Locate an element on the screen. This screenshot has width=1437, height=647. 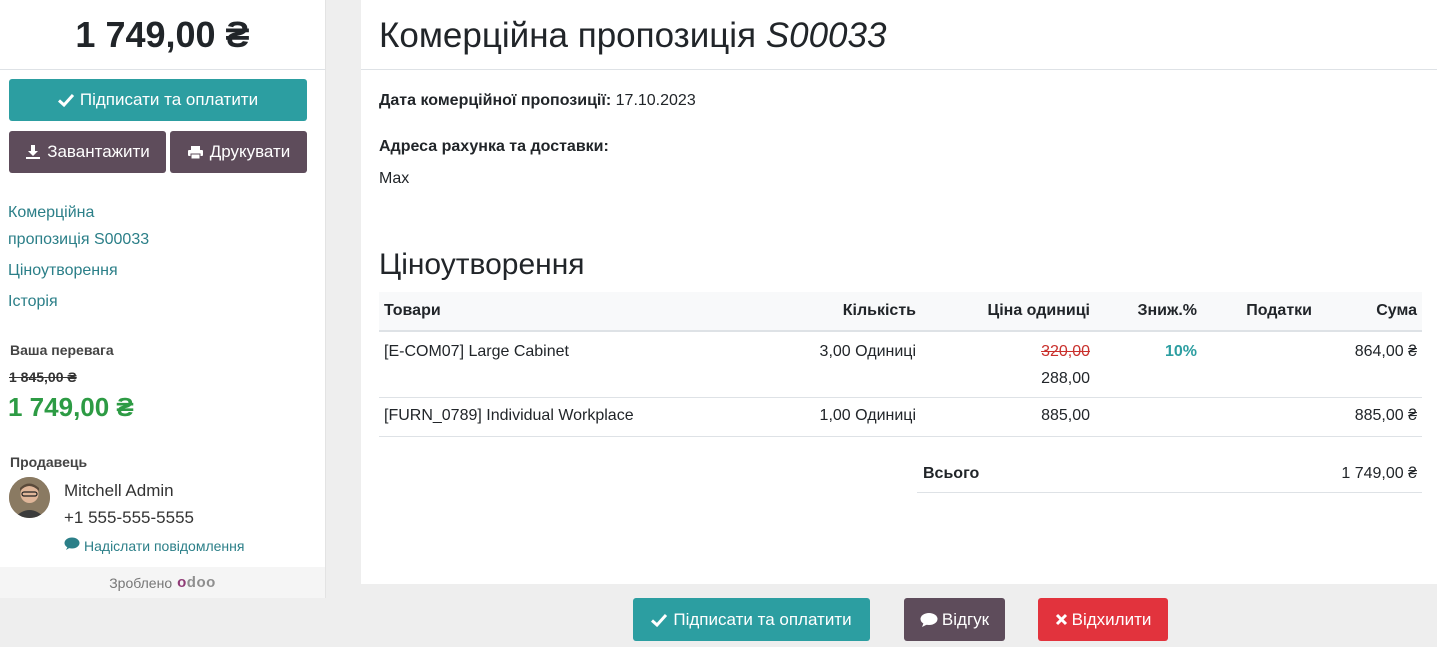
download-label: Завантажити is located at coordinates (98, 151).